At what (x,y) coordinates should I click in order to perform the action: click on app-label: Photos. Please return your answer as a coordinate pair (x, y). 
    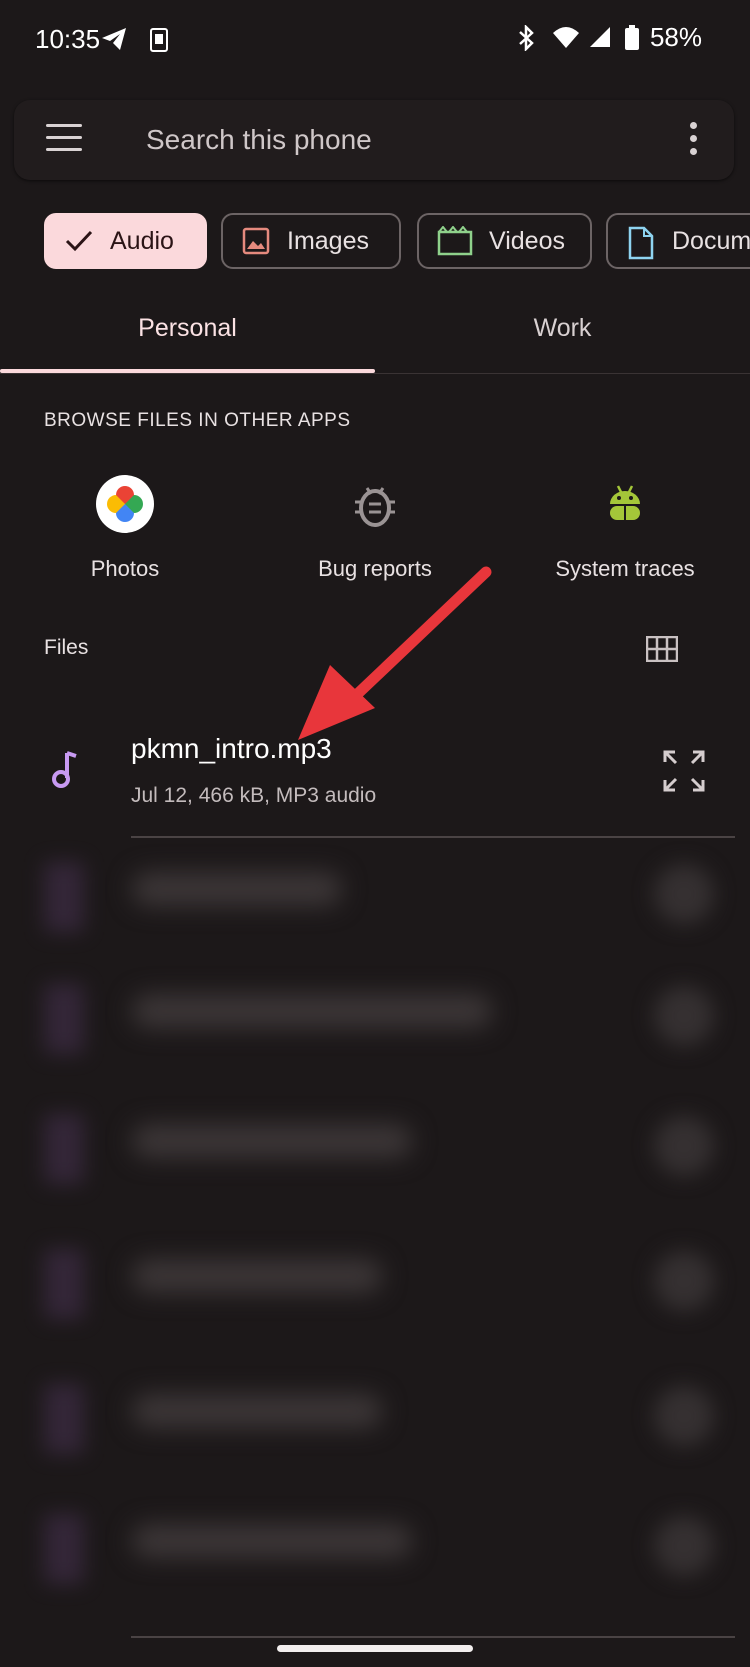
    Looking at the image, I should click on (125, 568).